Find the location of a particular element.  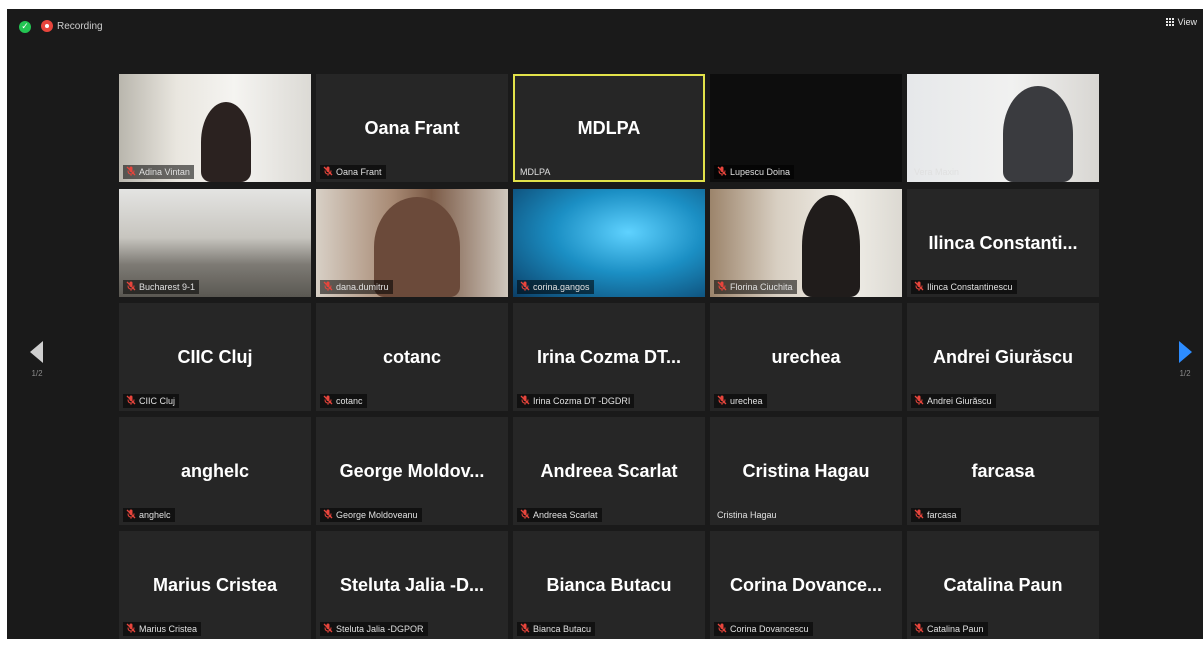

participant-tile: Catalina Paun Catalina Paun is located at coordinates (1003, 585).